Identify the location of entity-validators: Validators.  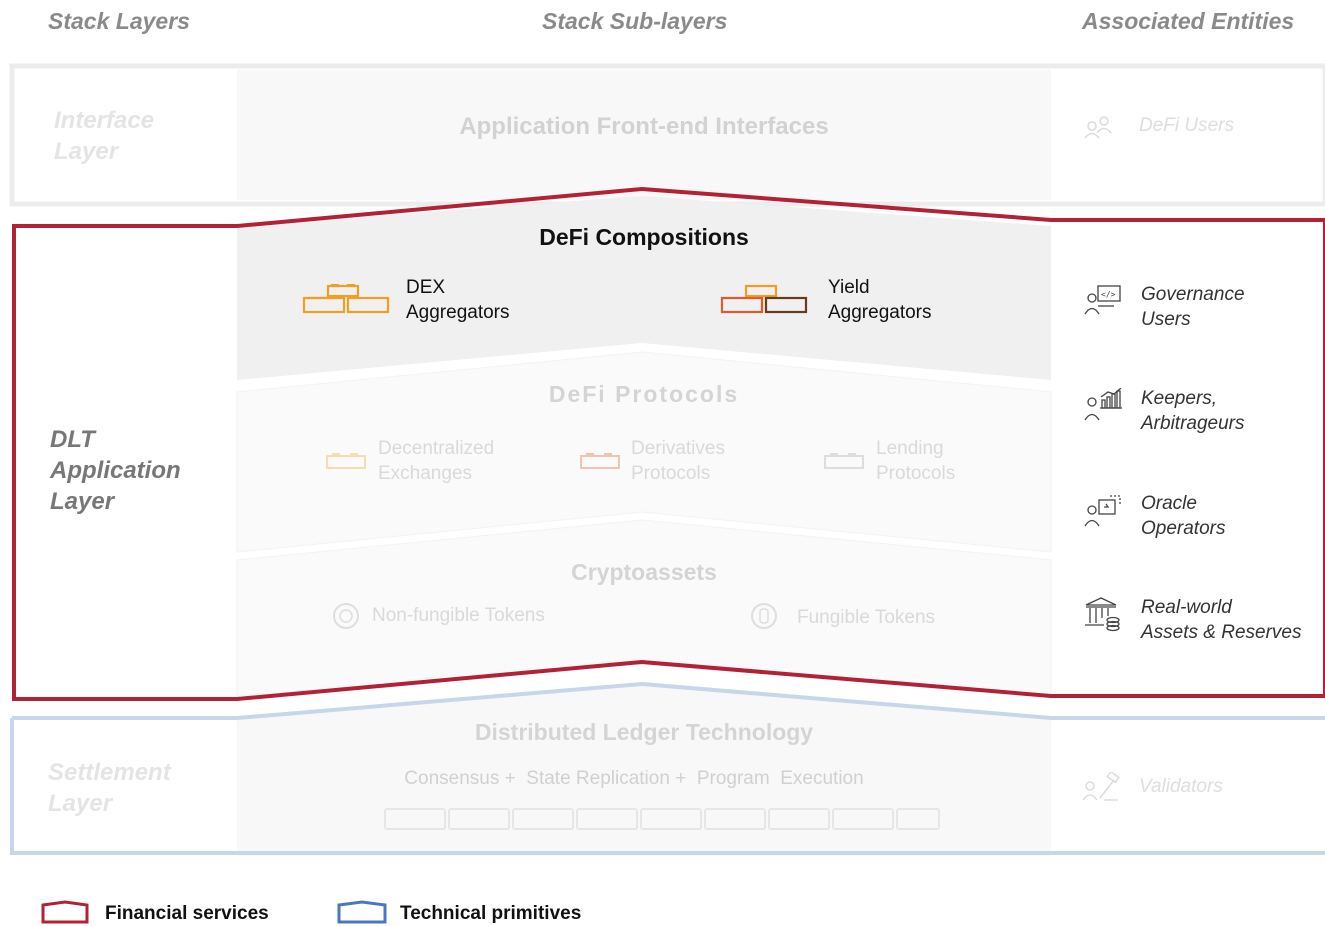
(1181, 786).